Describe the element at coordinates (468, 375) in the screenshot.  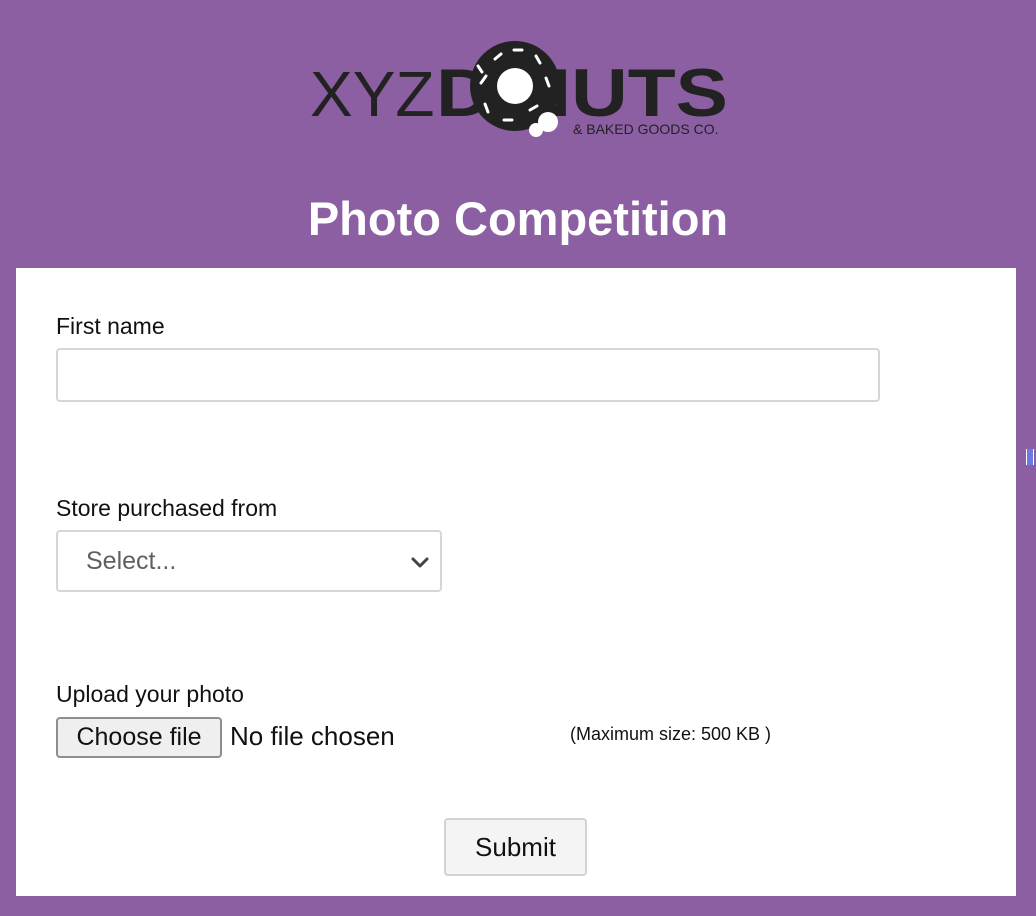
I see `first-name-field` at that location.